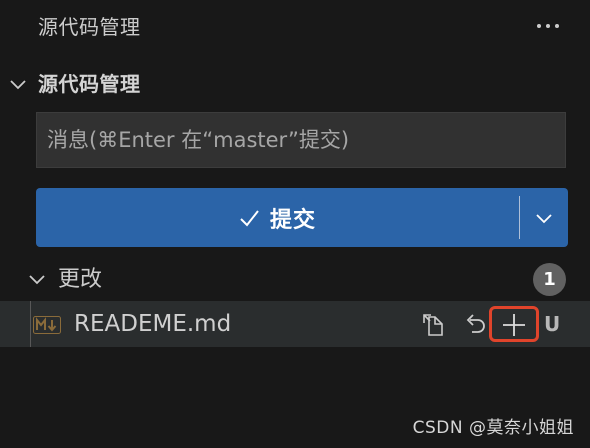  What do you see at coordinates (295, 27) in the screenshot?
I see `view-header: 源代码管理` at bounding box center [295, 27].